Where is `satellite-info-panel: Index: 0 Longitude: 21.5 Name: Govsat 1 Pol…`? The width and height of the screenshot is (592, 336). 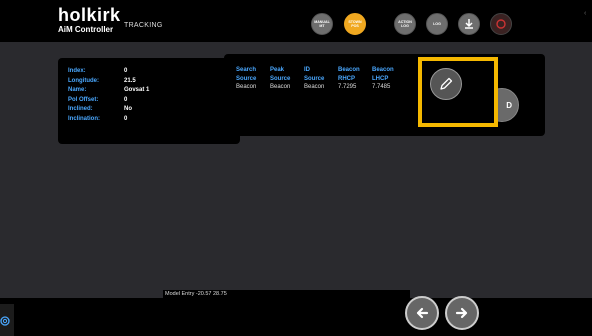
satellite-info-panel: Index: 0 Longitude: 21.5 Name: Govsat 1 Pol… is located at coordinates (149, 101).